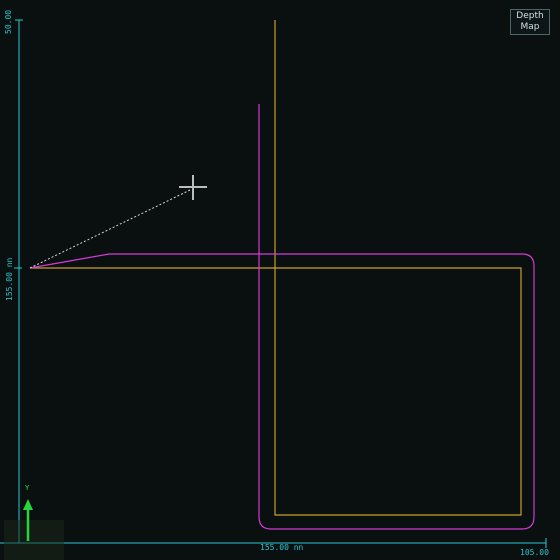  What do you see at coordinates (8, 21) in the screenshot?
I see `y-axis-top-label: 50.00` at bounding box center [8, 21].